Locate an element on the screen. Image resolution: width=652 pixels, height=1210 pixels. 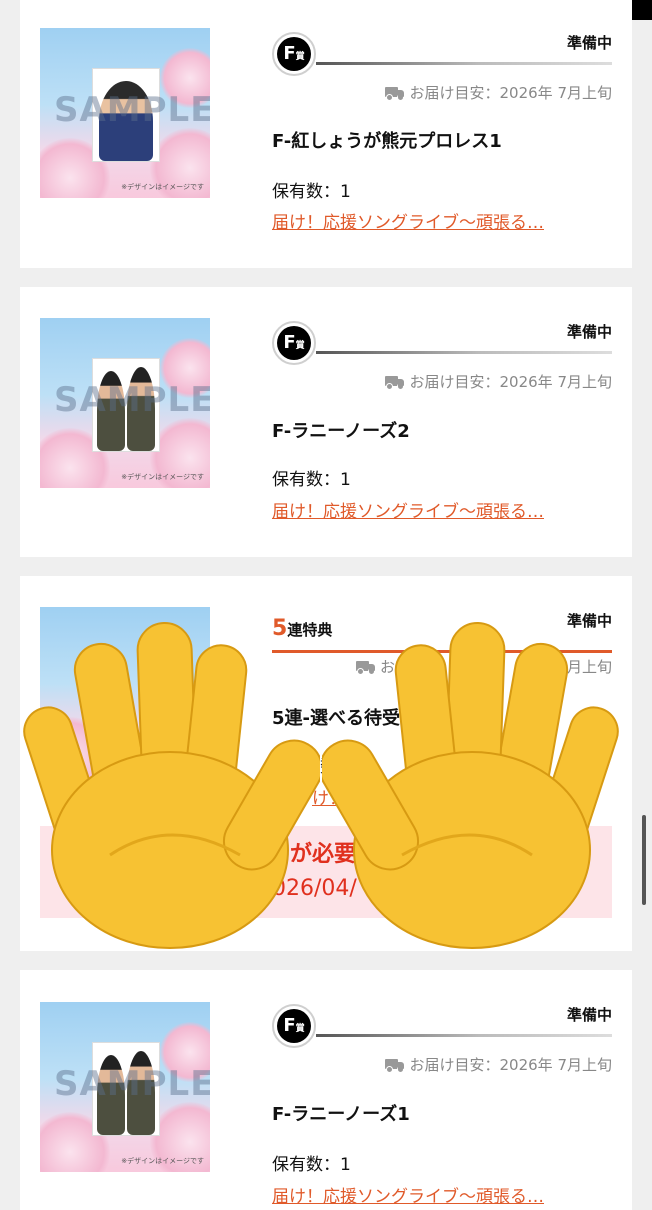
product-title: F-ラニーノーズ2 is located at coordinates (341, 431).